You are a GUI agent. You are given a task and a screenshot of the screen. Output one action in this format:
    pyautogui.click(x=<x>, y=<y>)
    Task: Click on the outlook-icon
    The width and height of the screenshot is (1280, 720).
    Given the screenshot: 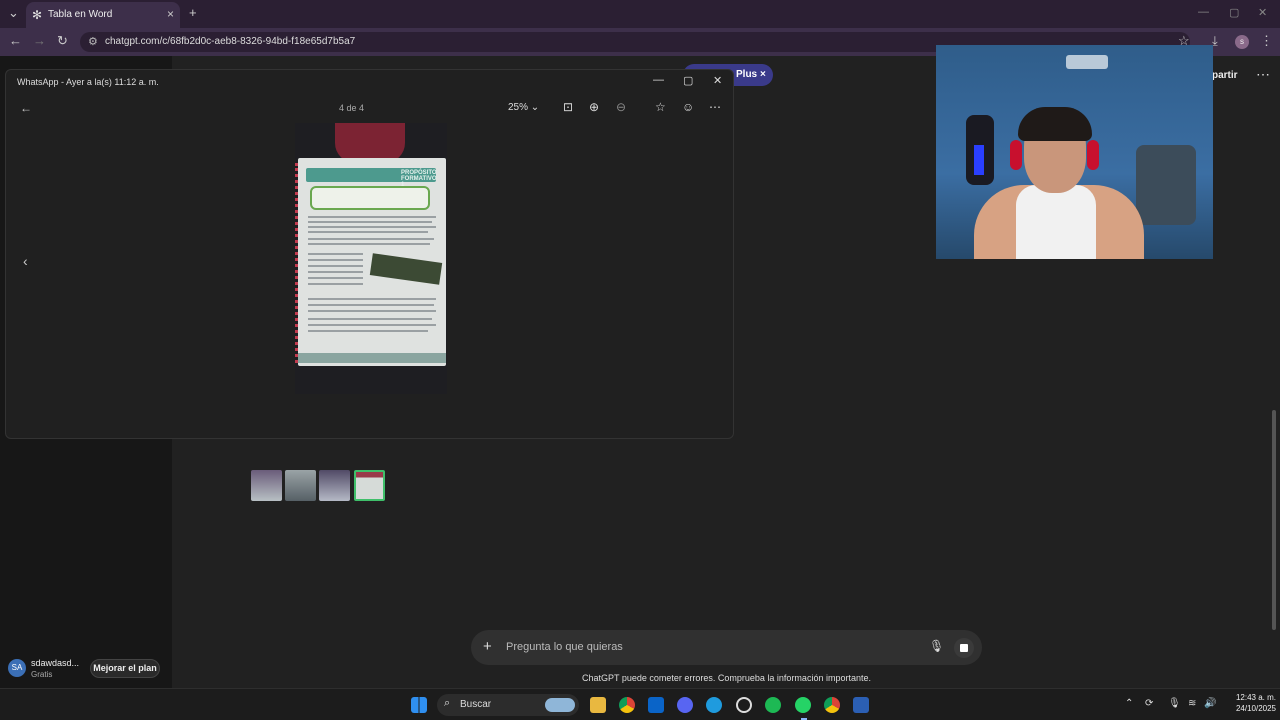 What is the action you would take?
    pyautogui.click(x=656, y=705)
    